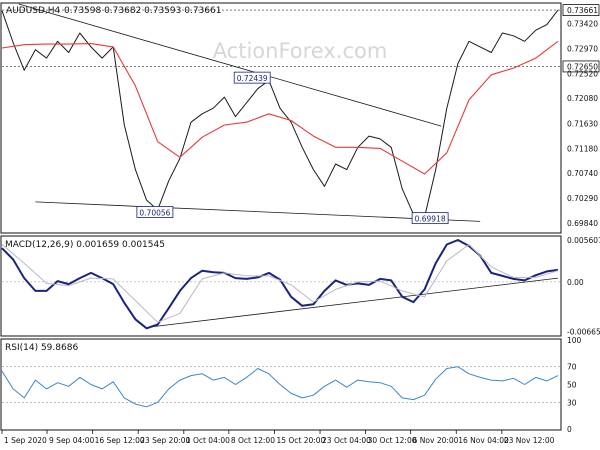 The height and width of the screenshot is (450, 600). I want to click on x-tick-label: 1 Sep 2020, so click(25, 440).